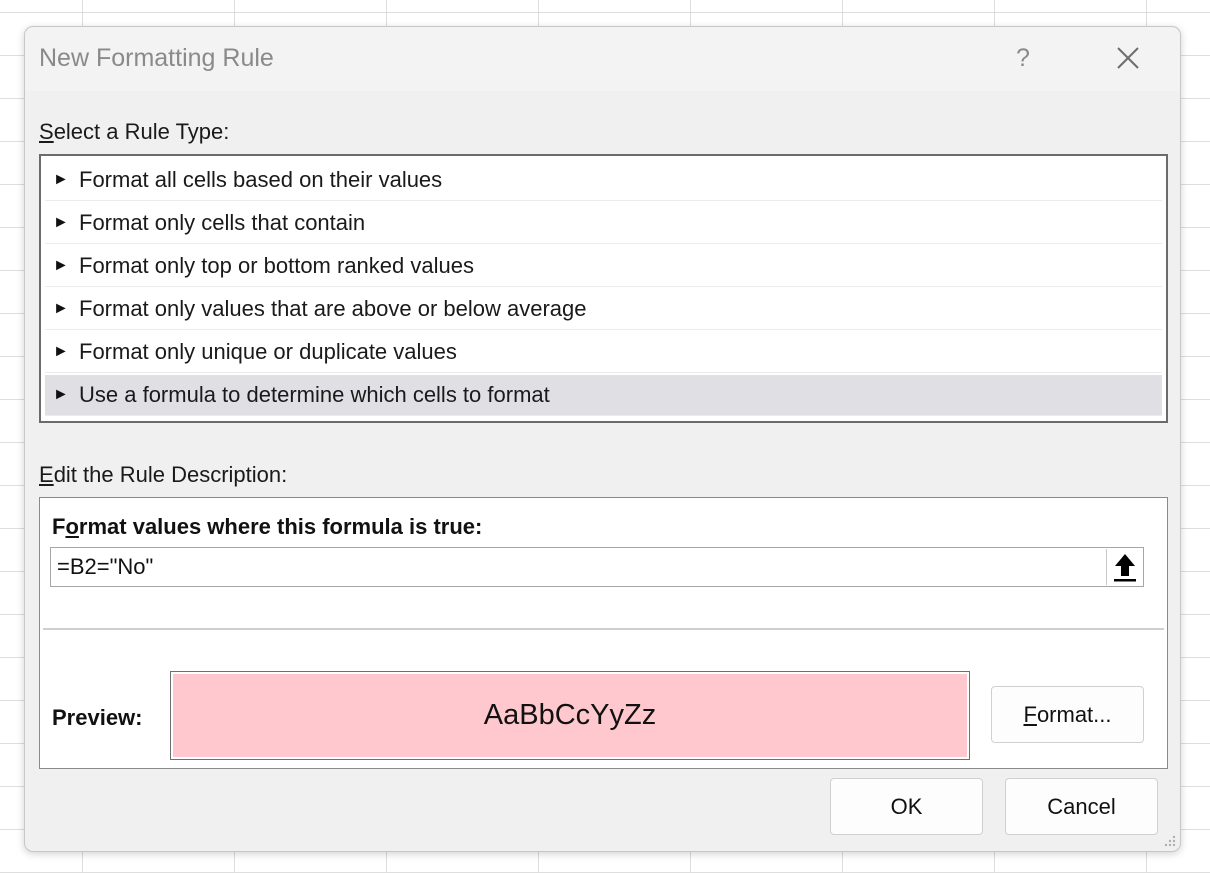  I want to click on rule-description-label: Edit the Rule Description:, so click(163, 475).